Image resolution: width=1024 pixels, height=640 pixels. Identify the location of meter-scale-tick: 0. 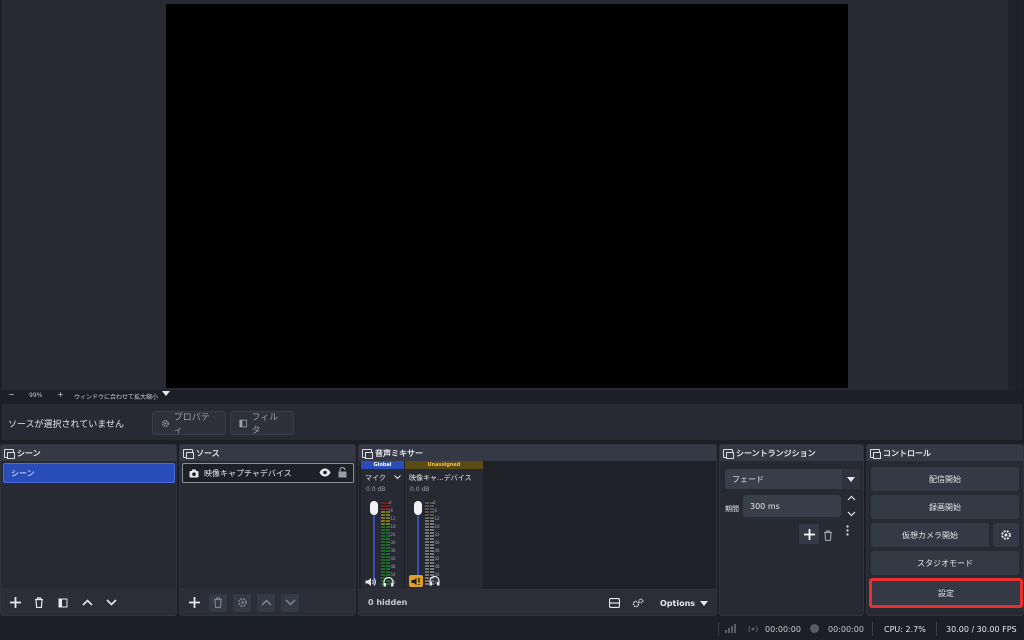
(434, 502).